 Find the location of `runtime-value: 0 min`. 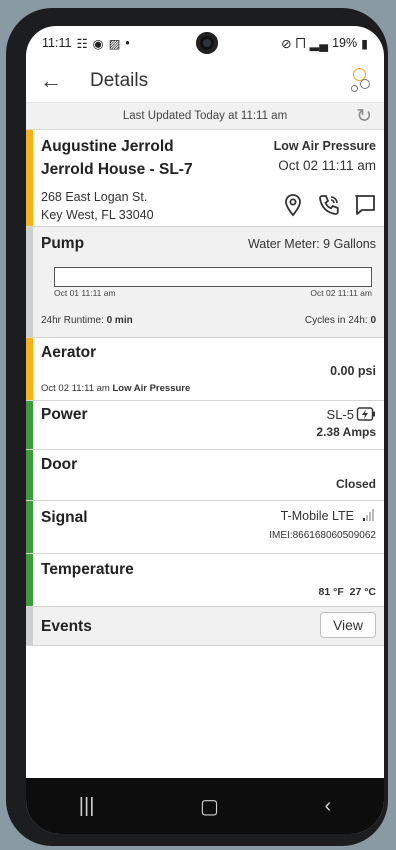

runtime-value: 0 min is located at coordinates (119, 320).